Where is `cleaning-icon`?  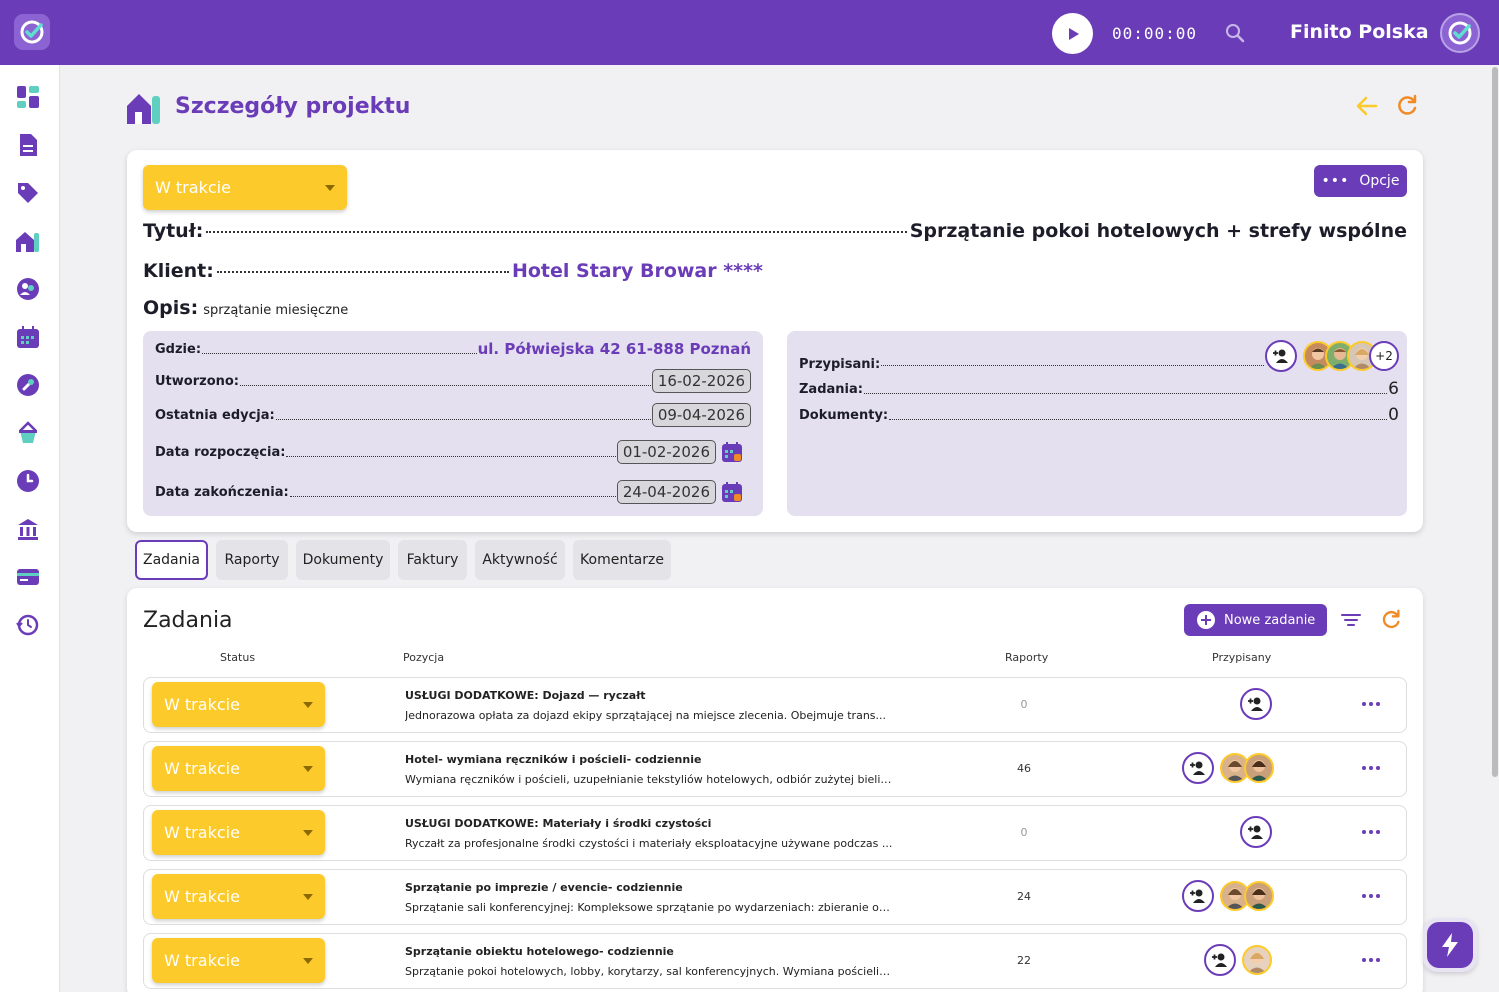 cleaning-icon is located at coordinates (28, 433).